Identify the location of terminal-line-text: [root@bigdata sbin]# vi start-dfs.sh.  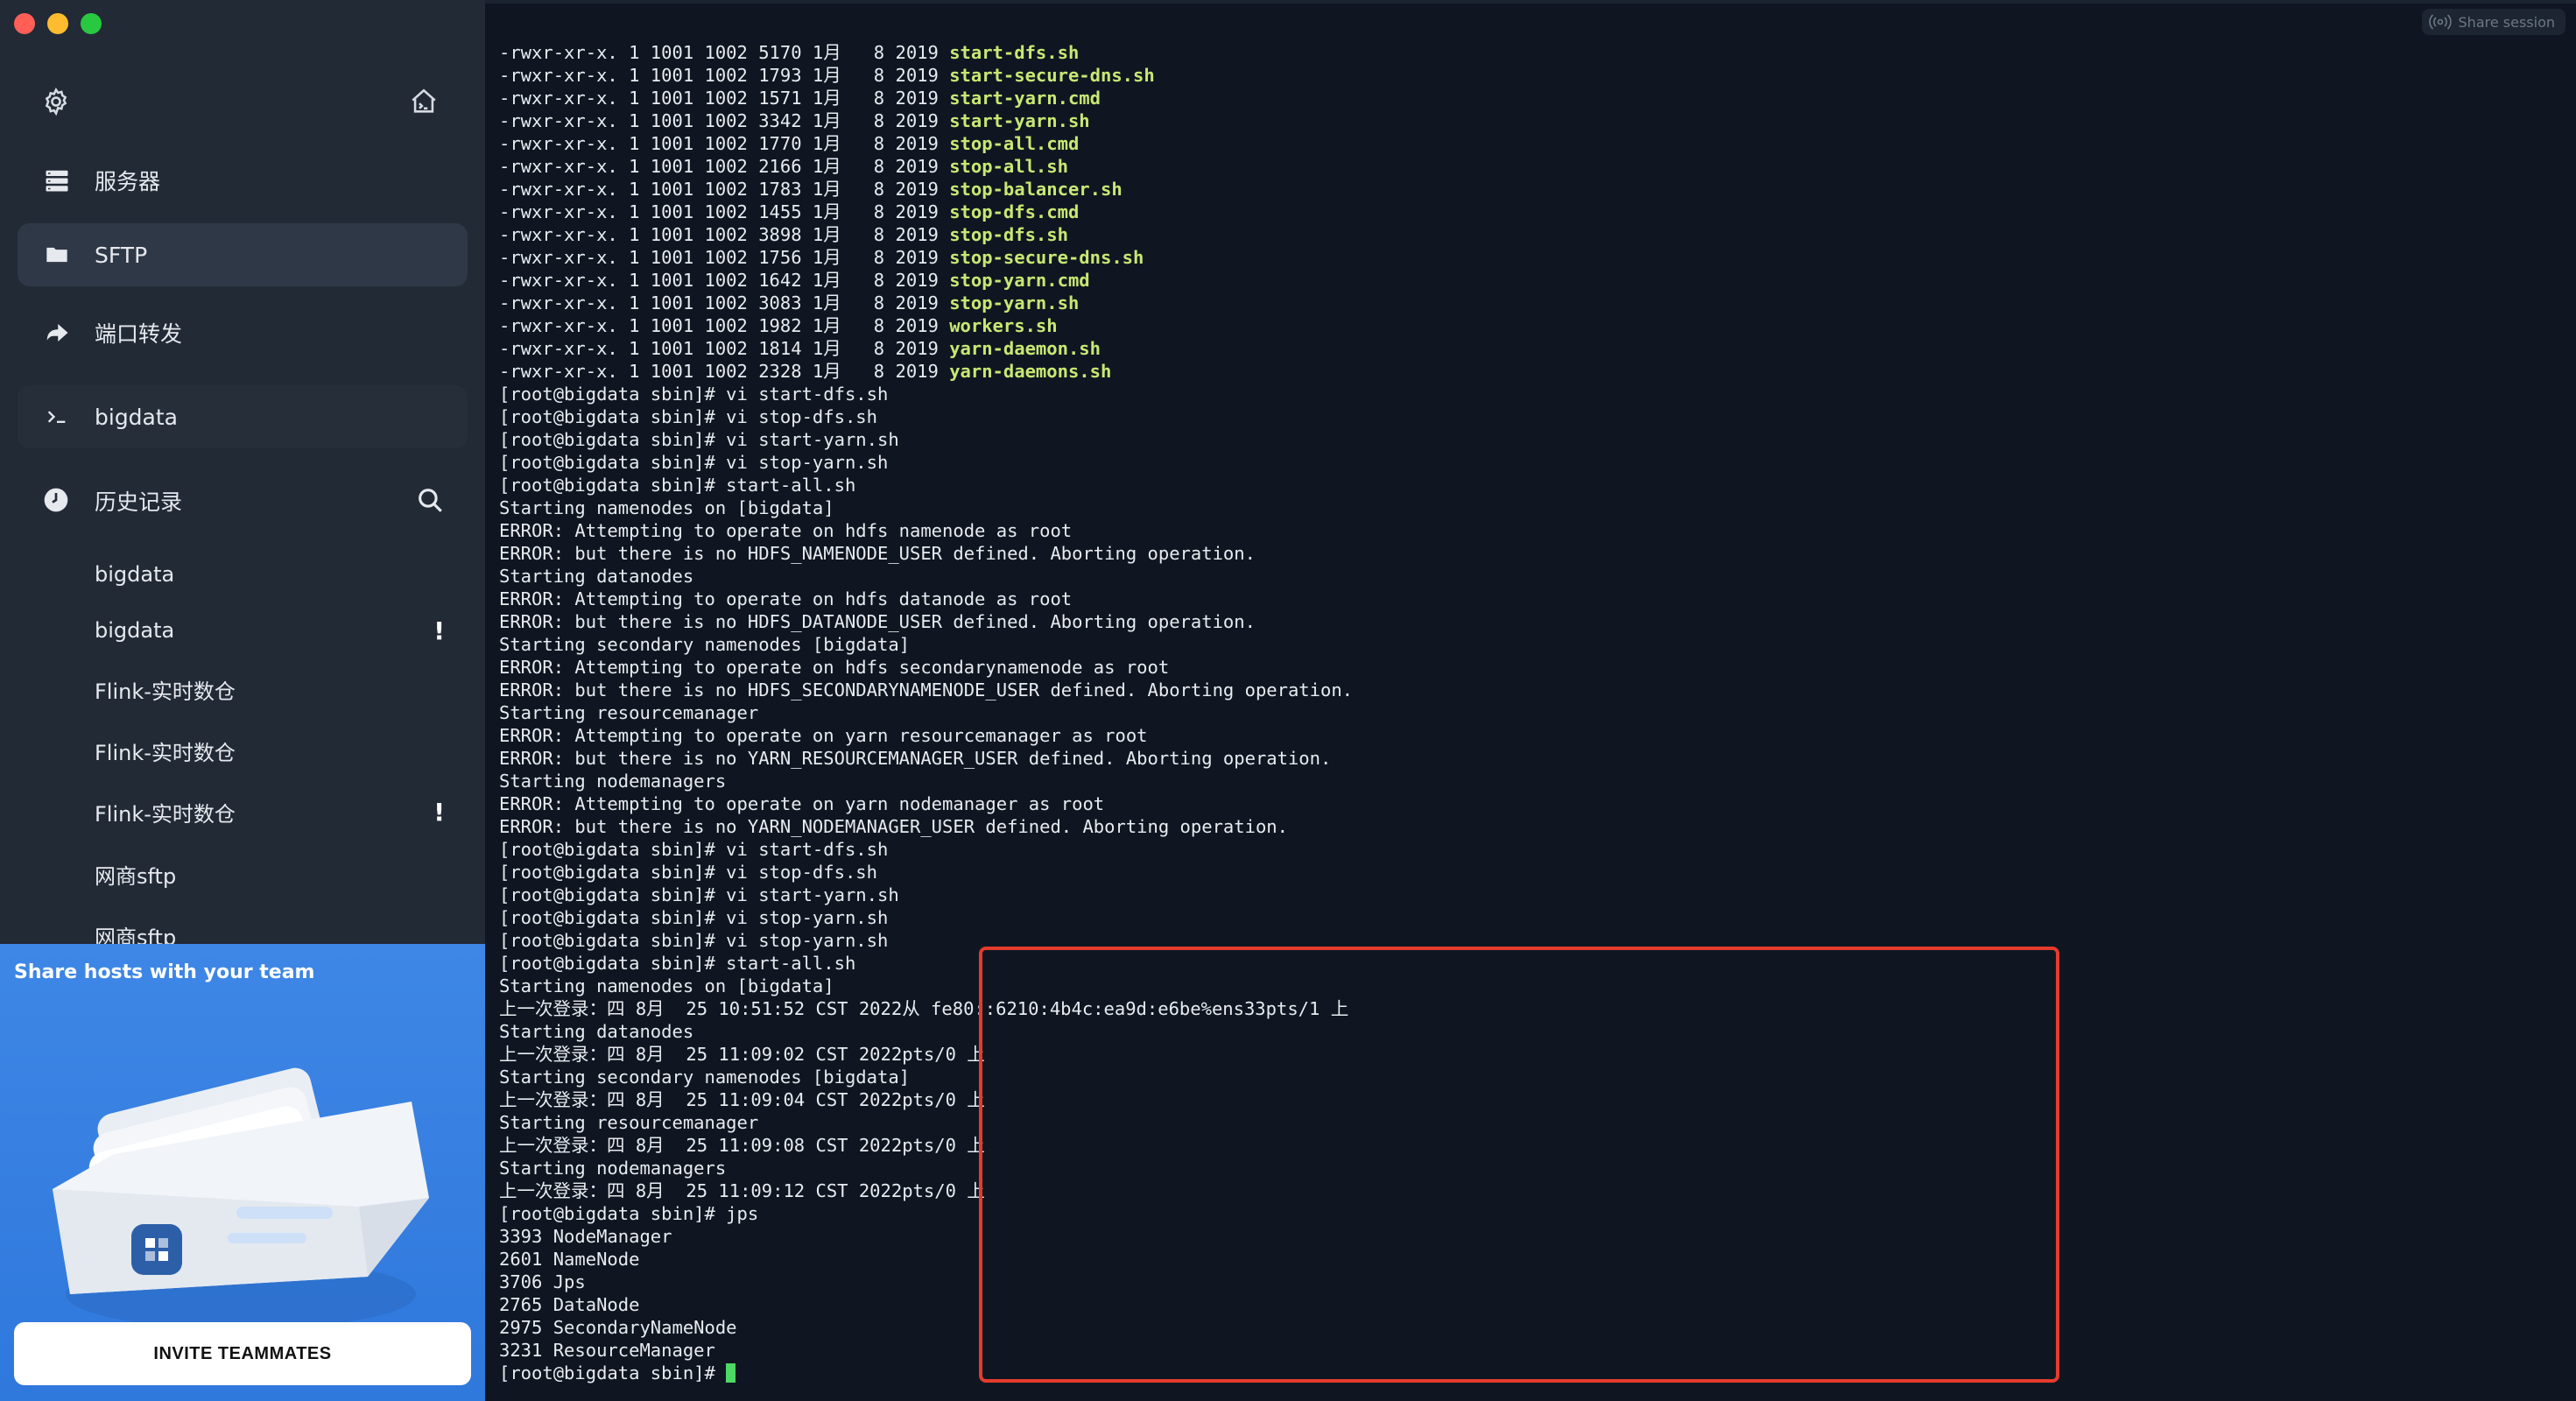
(694, 394).